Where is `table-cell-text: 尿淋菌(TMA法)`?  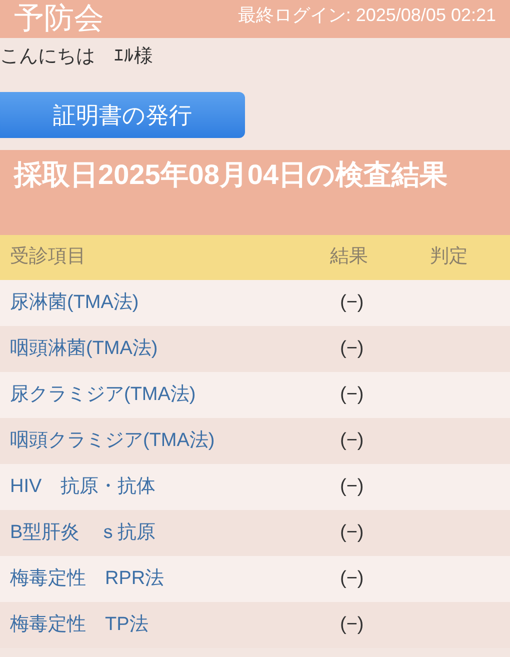 table-cell-text: 尿淋菌(TMA法) is located at coordinates (74, 302).